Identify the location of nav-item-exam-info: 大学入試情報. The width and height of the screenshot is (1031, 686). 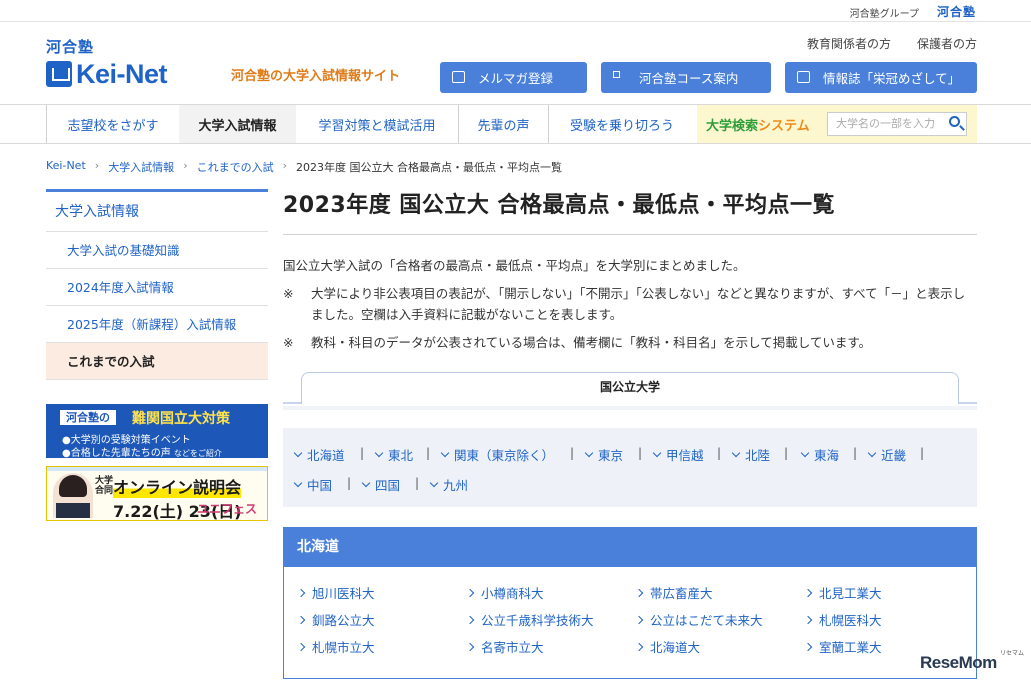
(237, 124).